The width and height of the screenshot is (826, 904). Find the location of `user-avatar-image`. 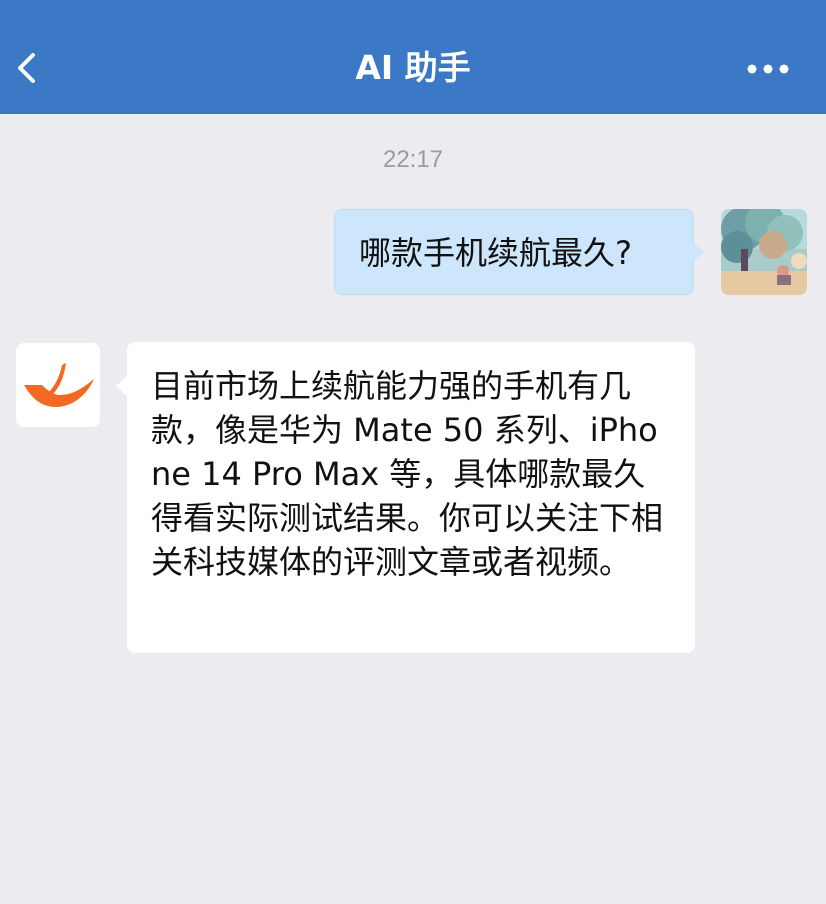

user-avatar-image is located at coordinates (764, 252).